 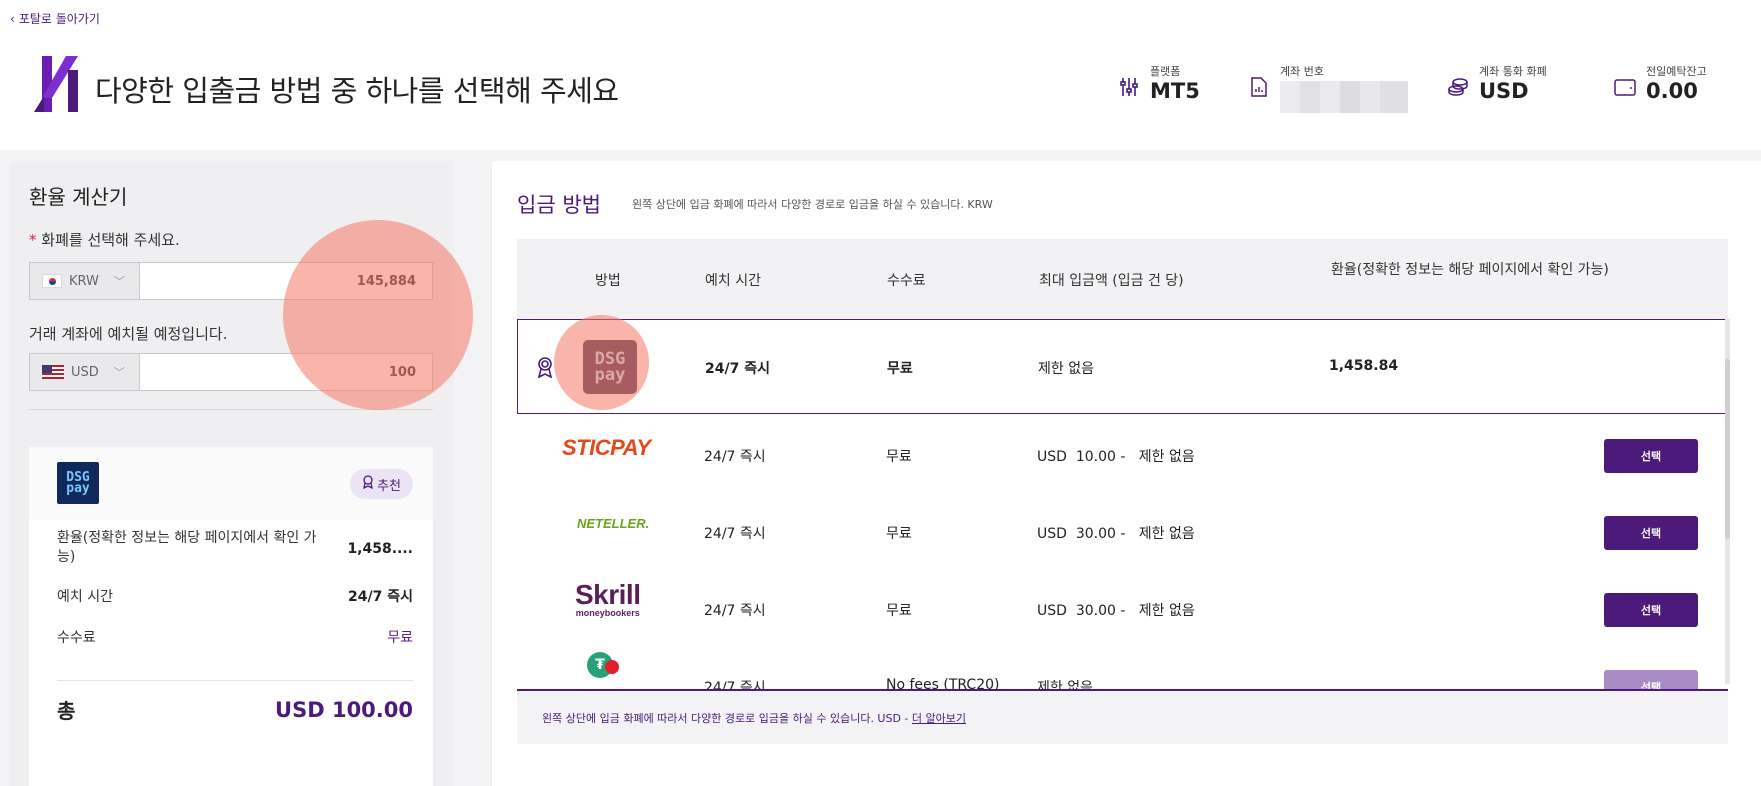 I want to click on card-time-label: 예치 시간, so click(x=85, y=597).